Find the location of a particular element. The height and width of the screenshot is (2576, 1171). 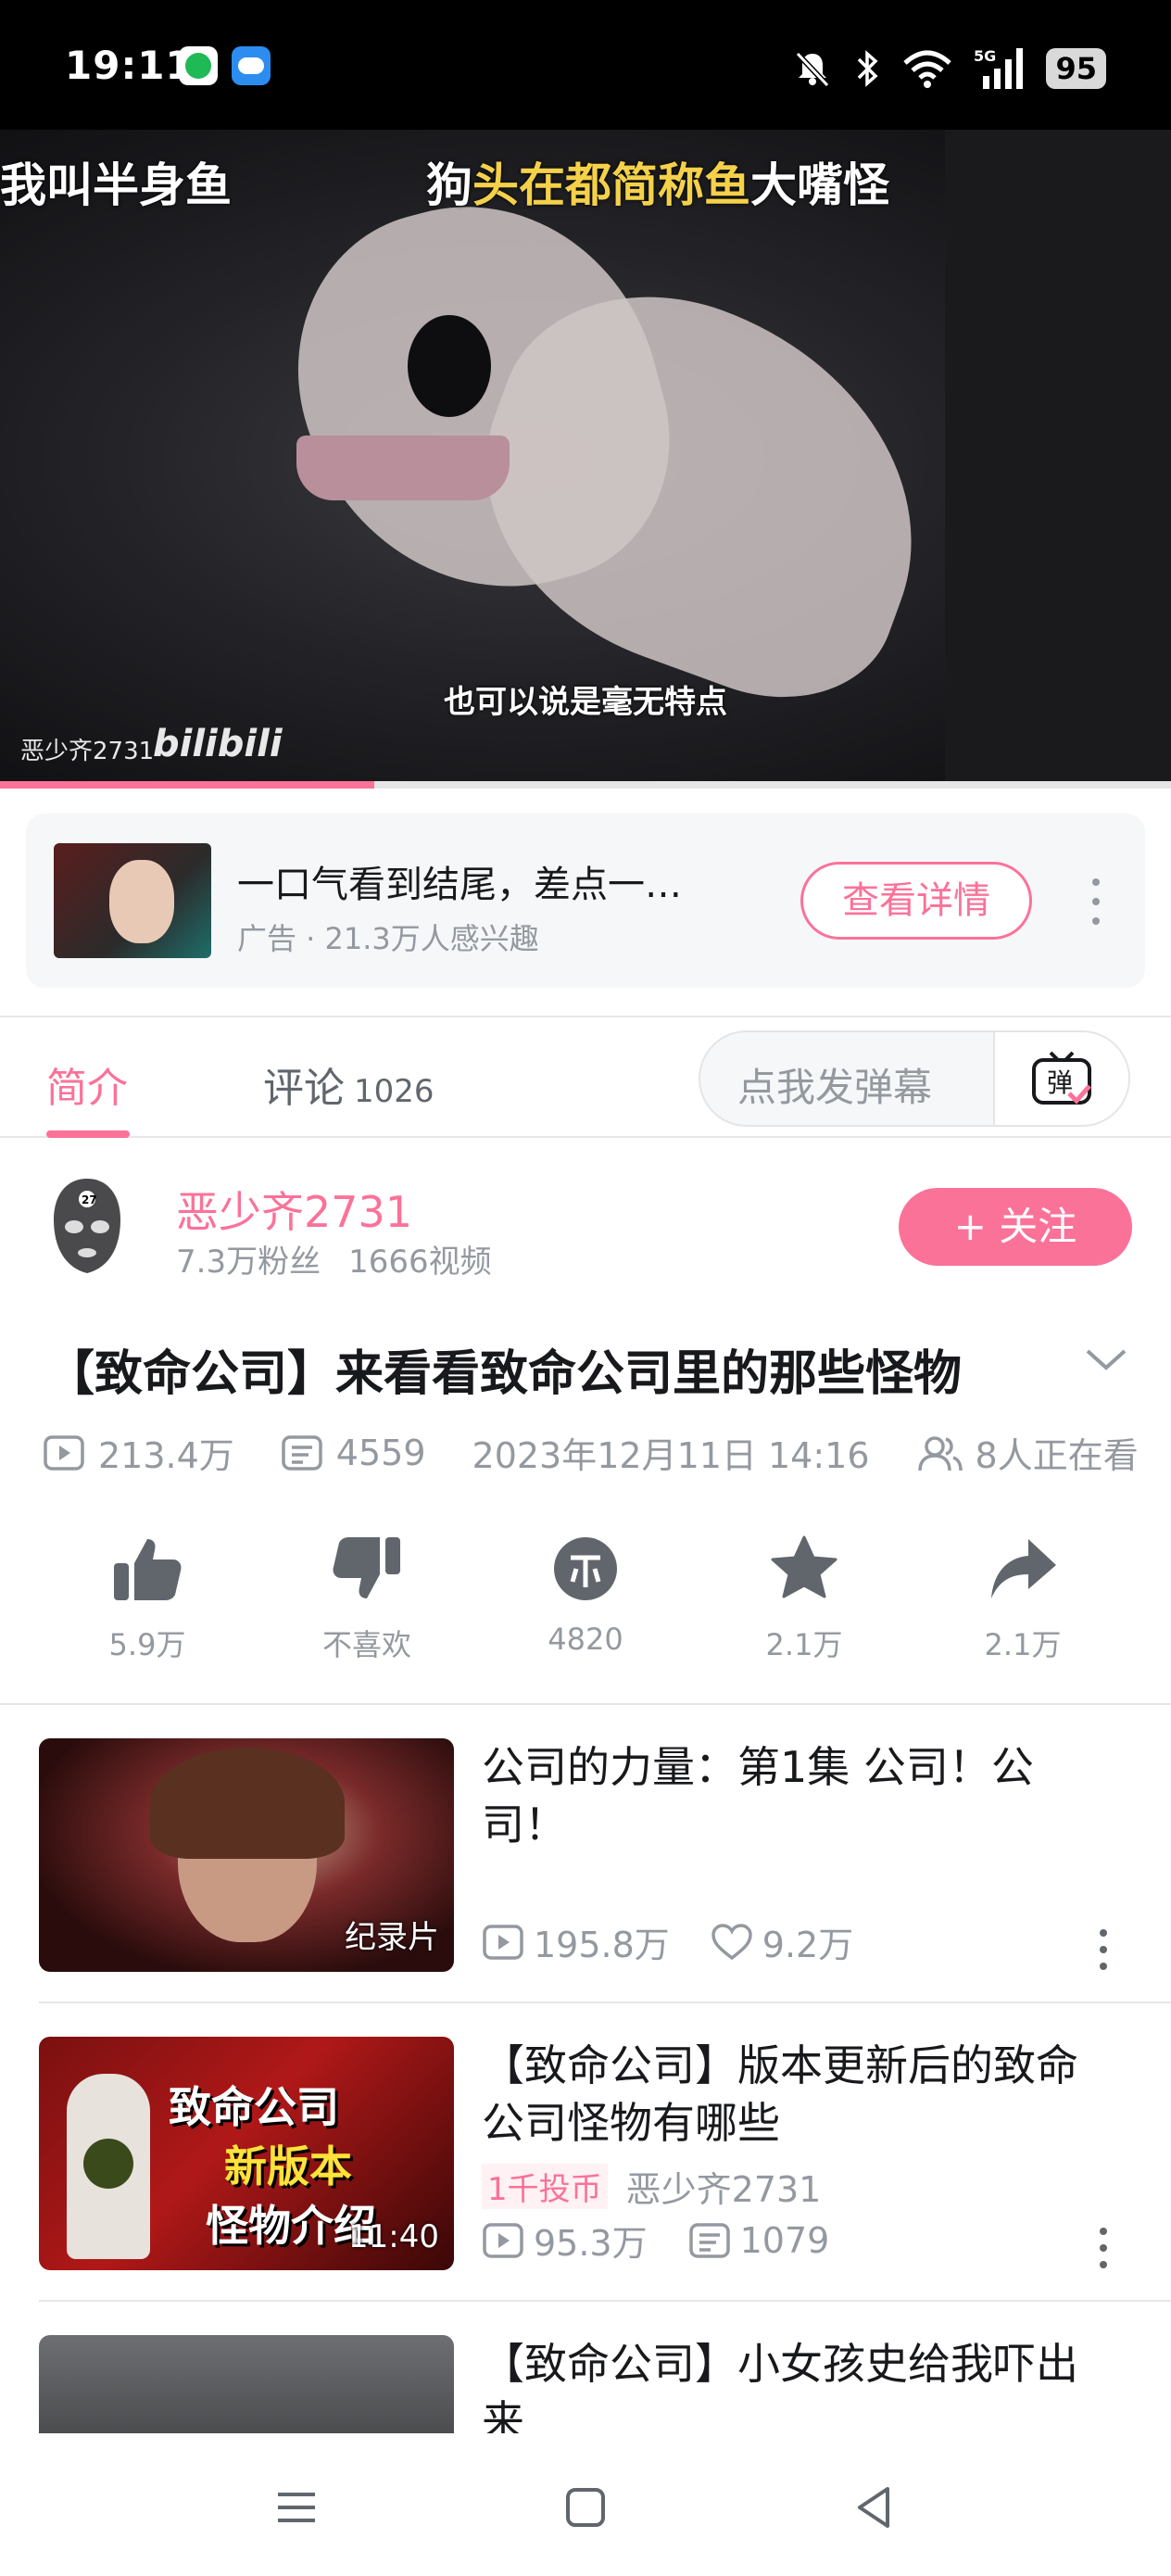

thumbnail-text: 新版本 is located at coordinates (288, 2166).